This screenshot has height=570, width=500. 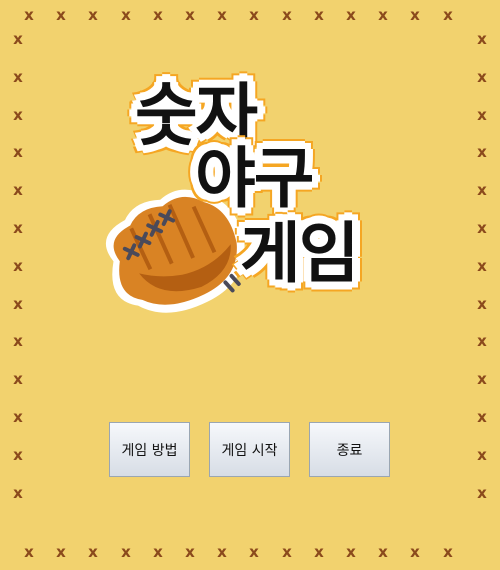 What do you see at coordinates (349, 449) in the screenshot?
I see `quit-button: 종료` at bounding box center [349, 449].